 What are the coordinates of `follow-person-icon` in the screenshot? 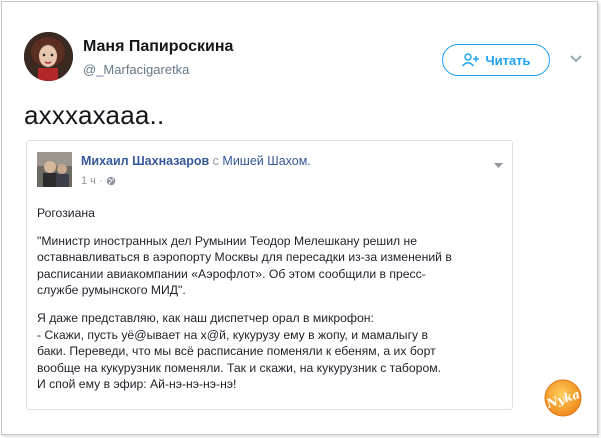 It's located at (470, 60).